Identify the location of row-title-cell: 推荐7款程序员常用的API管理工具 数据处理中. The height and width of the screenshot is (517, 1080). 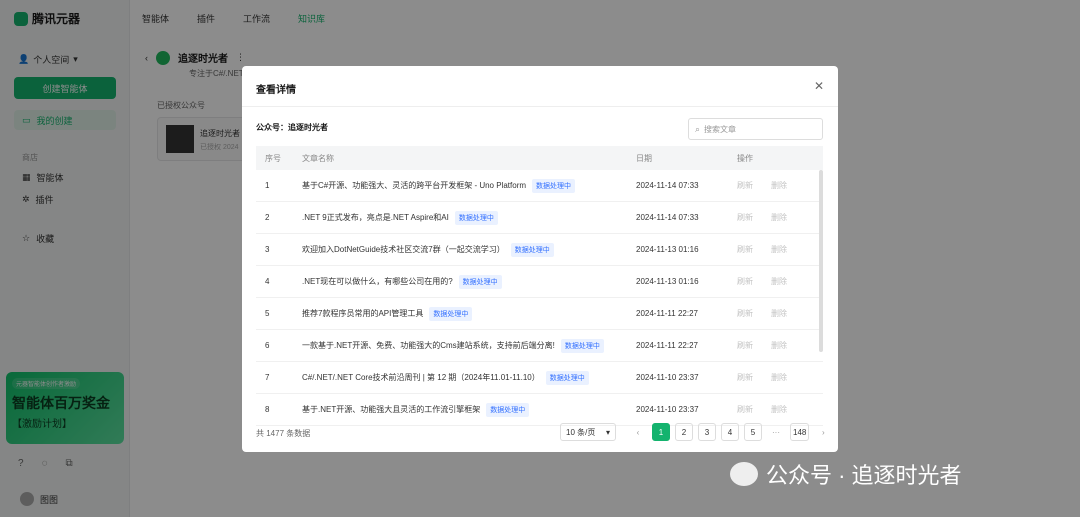
(469, 313).